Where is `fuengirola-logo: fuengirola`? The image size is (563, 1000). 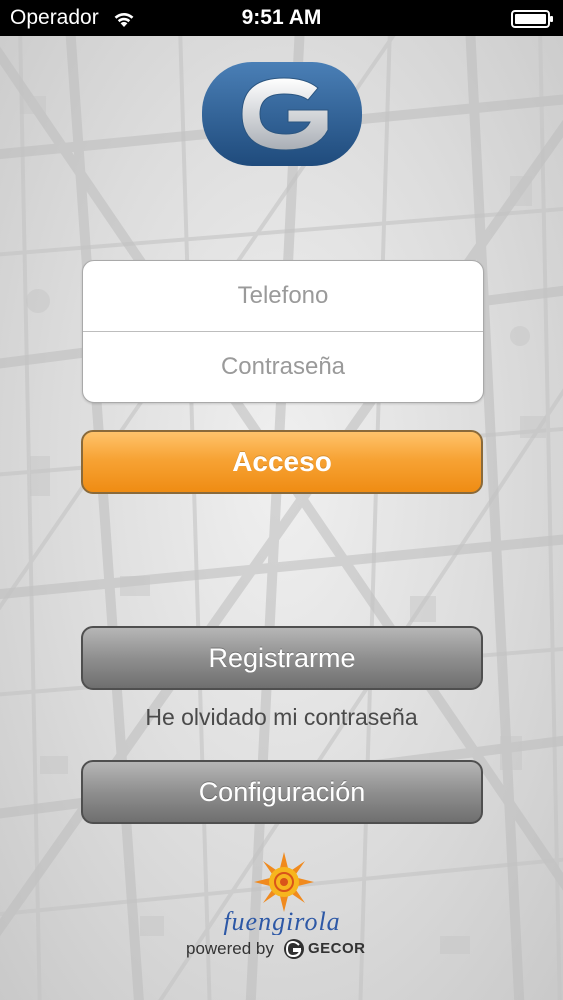 fuengirola-logo: fuengirola is located at coordinates (281, 893).